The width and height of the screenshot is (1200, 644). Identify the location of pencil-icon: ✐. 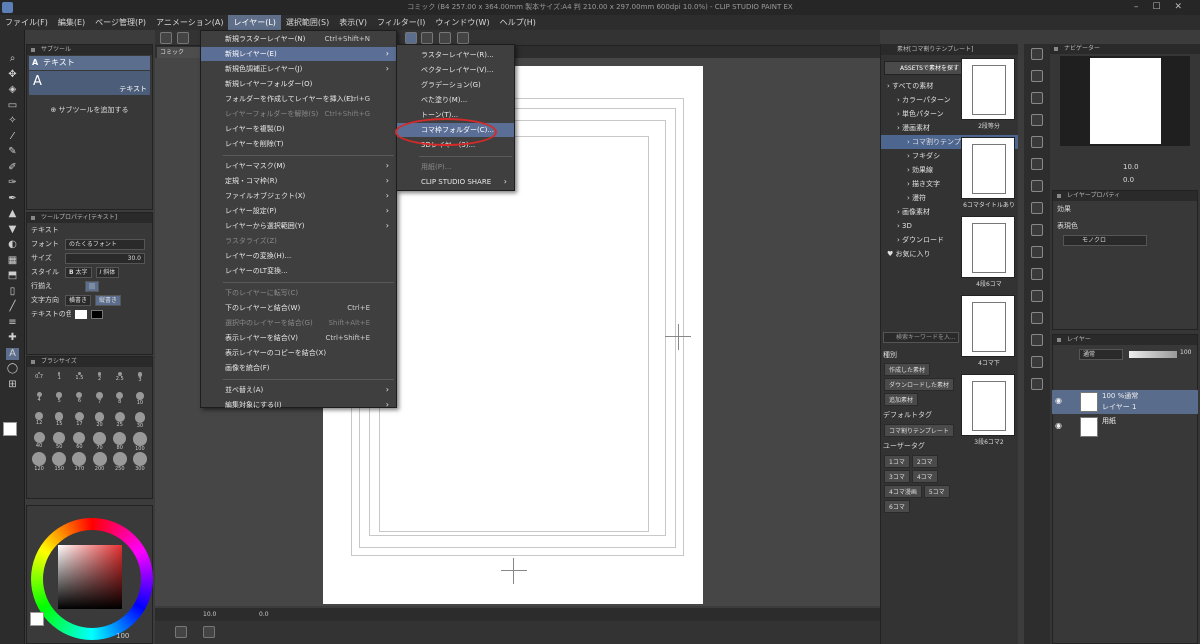
(12, 168).